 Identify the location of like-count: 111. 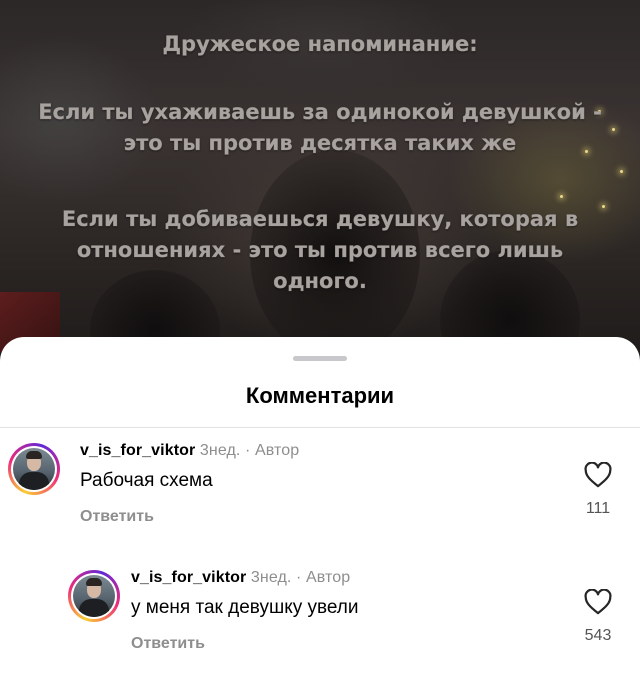
(598, 508).